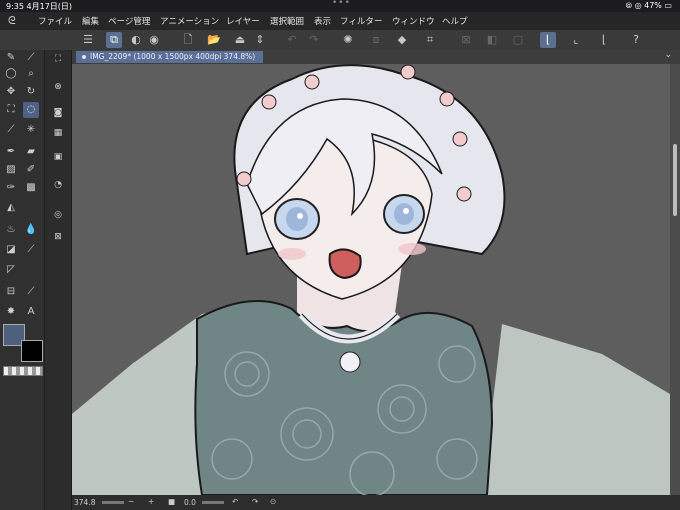  What do you see at coordinates (136, 40) in the screenshot?
I see `view-icon: ◐` at bounding box center [136, 40].